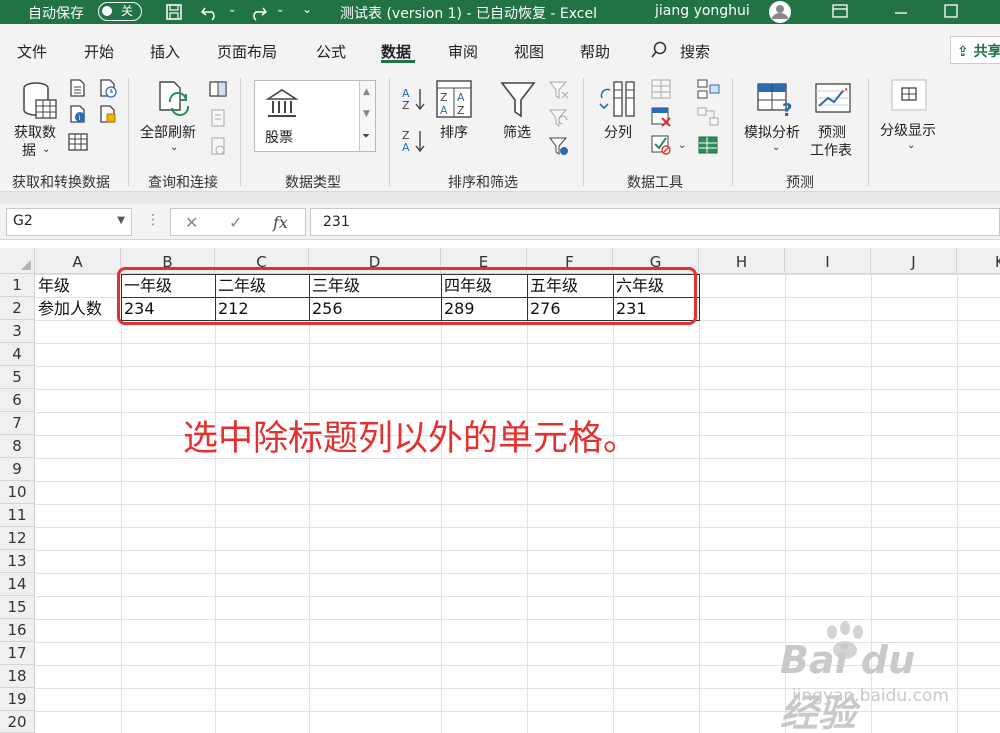 The width and height of the screenshot is (1000, 733). I want to click on row-header-16: 16, so click(17, 630).